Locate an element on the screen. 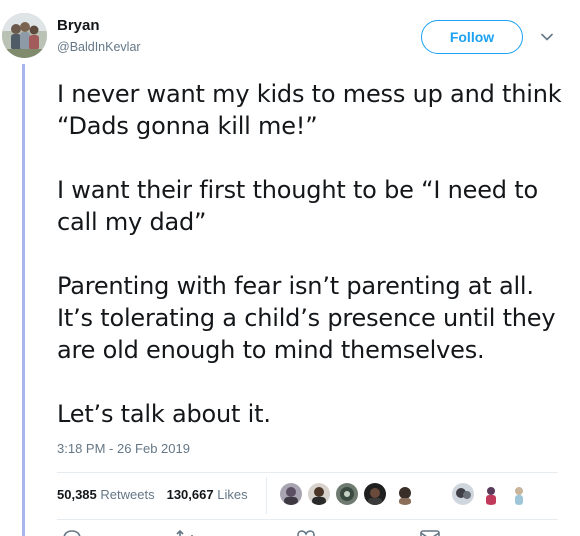  reply-icon is located at coordinates (72, 532).